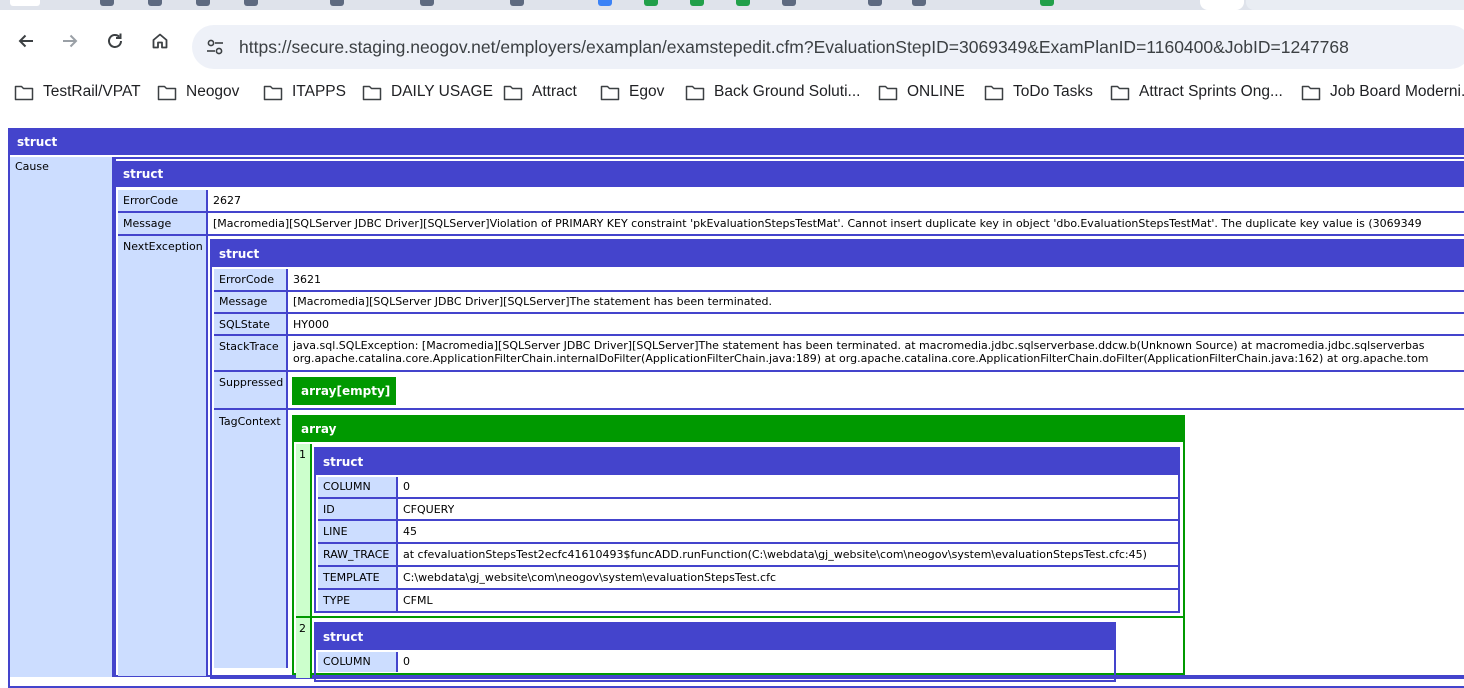  Describe the element at coordinates (162, 223) in the screenshot. I see `message-key-cell: Message` at that location.